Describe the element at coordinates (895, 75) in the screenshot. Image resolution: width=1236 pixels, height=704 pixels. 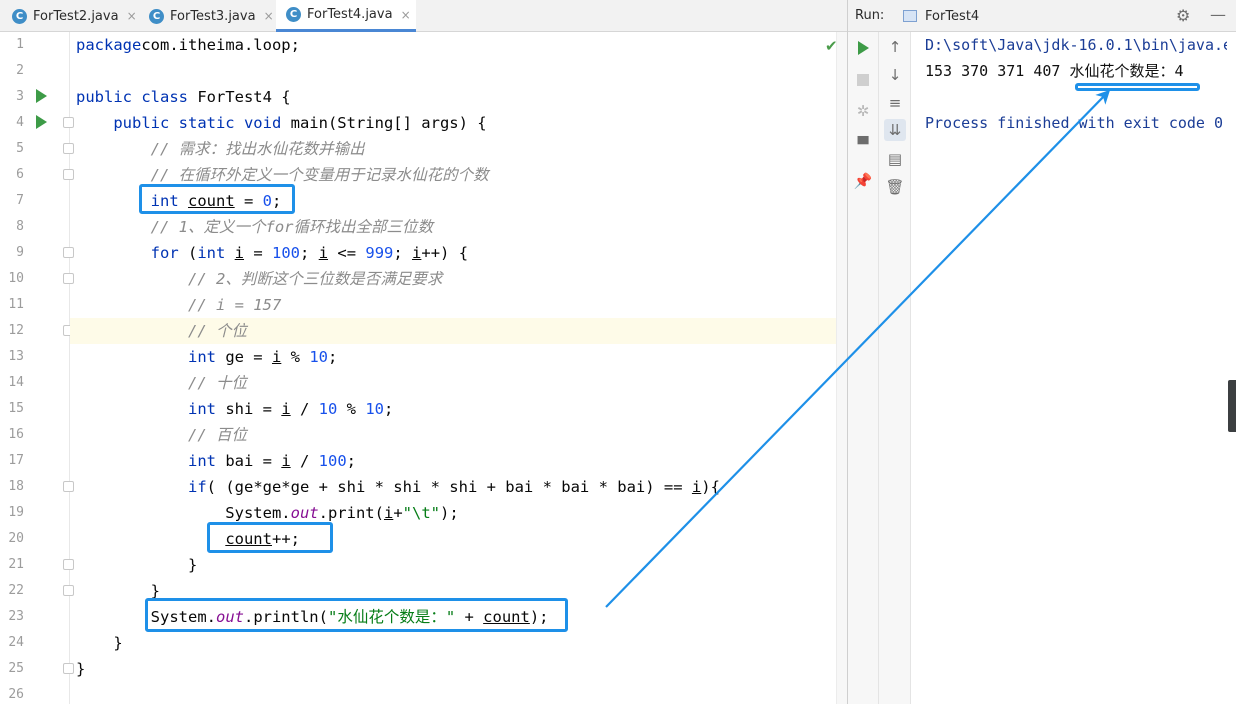
I see `down-arrow-icon: ↓` at that location.